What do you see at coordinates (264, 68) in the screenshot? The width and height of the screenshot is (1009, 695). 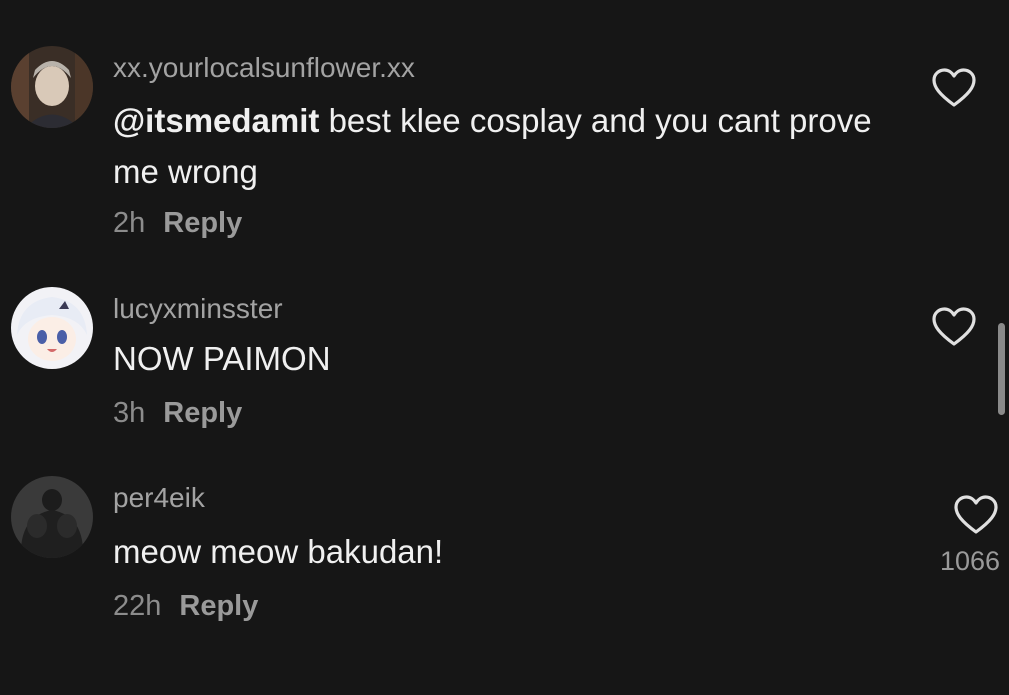 I see `comment-username: xx.yourlocalsunflower.xx` at bounding box center [264, 68].